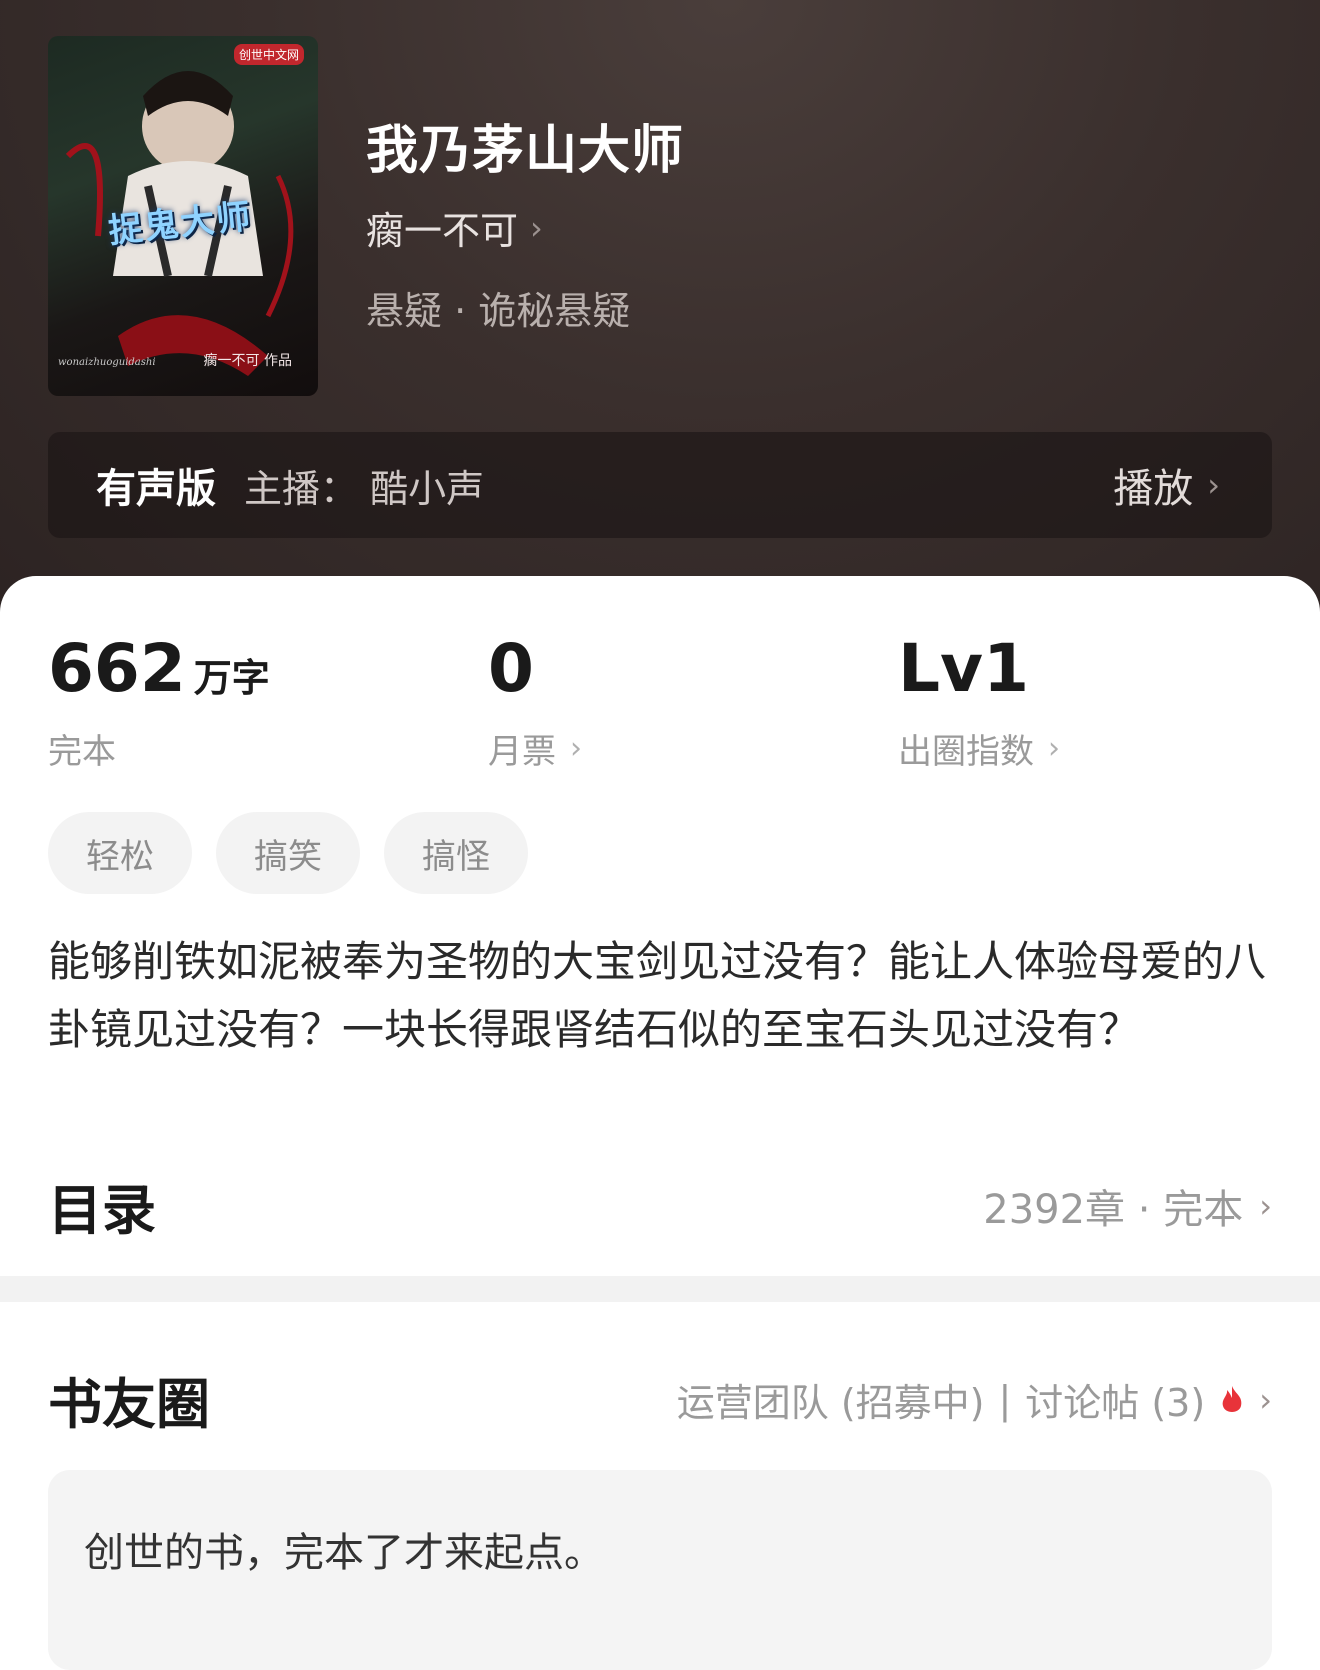  What do you see at coordinates (660, 1289) in the screenshot?
I see `section-divider` at bounding box center [660, 1289].